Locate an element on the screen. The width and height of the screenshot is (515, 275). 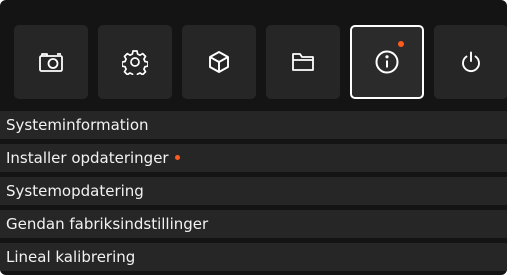
files-button is located at coordinates (303, 62).